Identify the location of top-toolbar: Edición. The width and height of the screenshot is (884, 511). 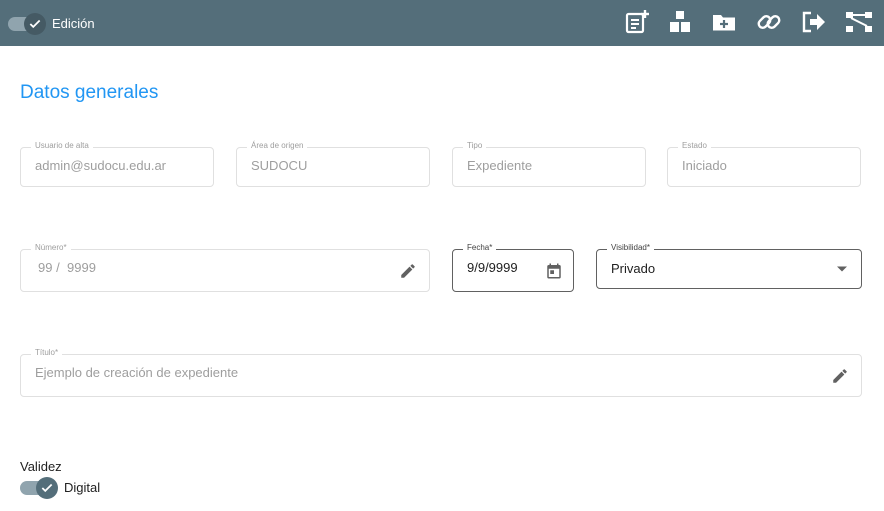
(442, 23).